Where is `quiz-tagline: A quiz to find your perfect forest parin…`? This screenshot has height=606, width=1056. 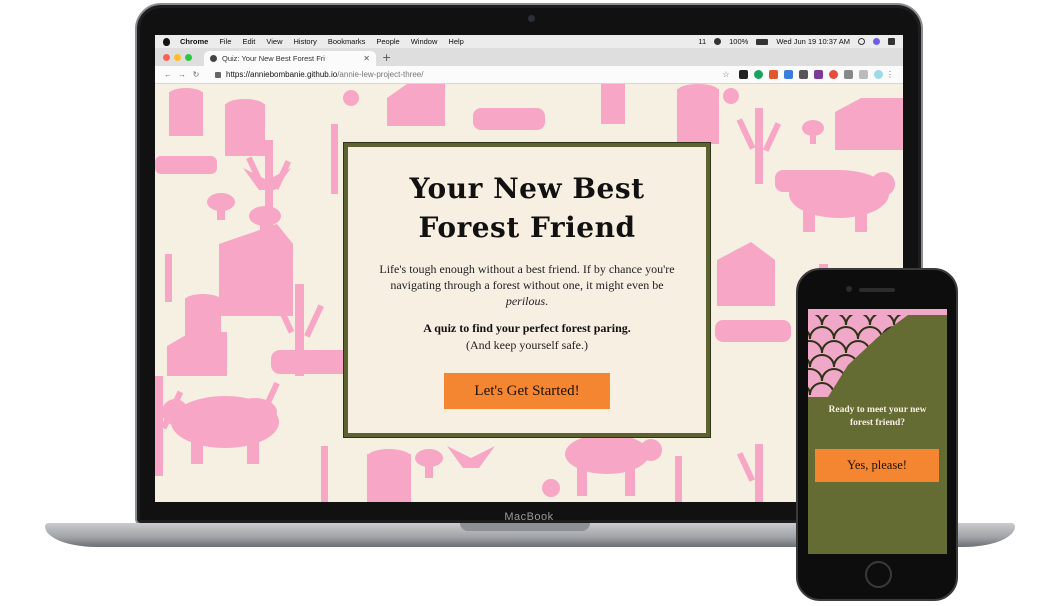 quiz-tagline: A quiz to find your perfect forest parin… is located at coordinates (527, 328).